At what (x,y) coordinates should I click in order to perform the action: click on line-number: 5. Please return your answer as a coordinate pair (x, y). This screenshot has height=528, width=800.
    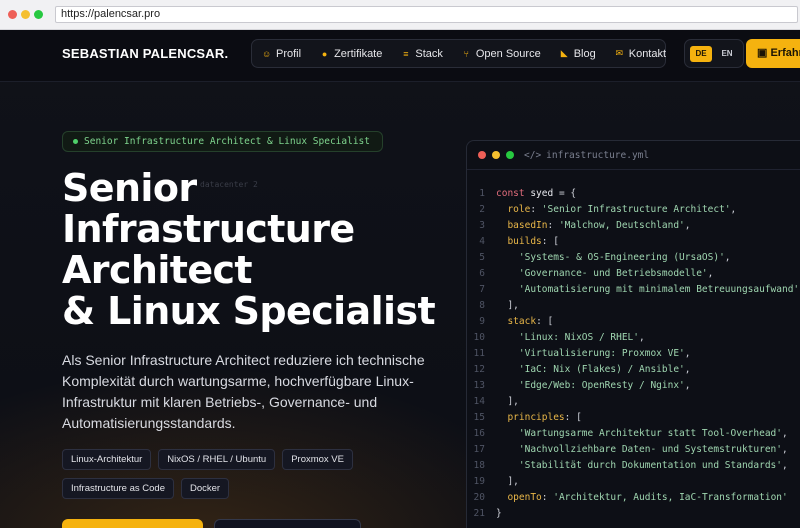
    Looking at the image, I should click on (482, 257).